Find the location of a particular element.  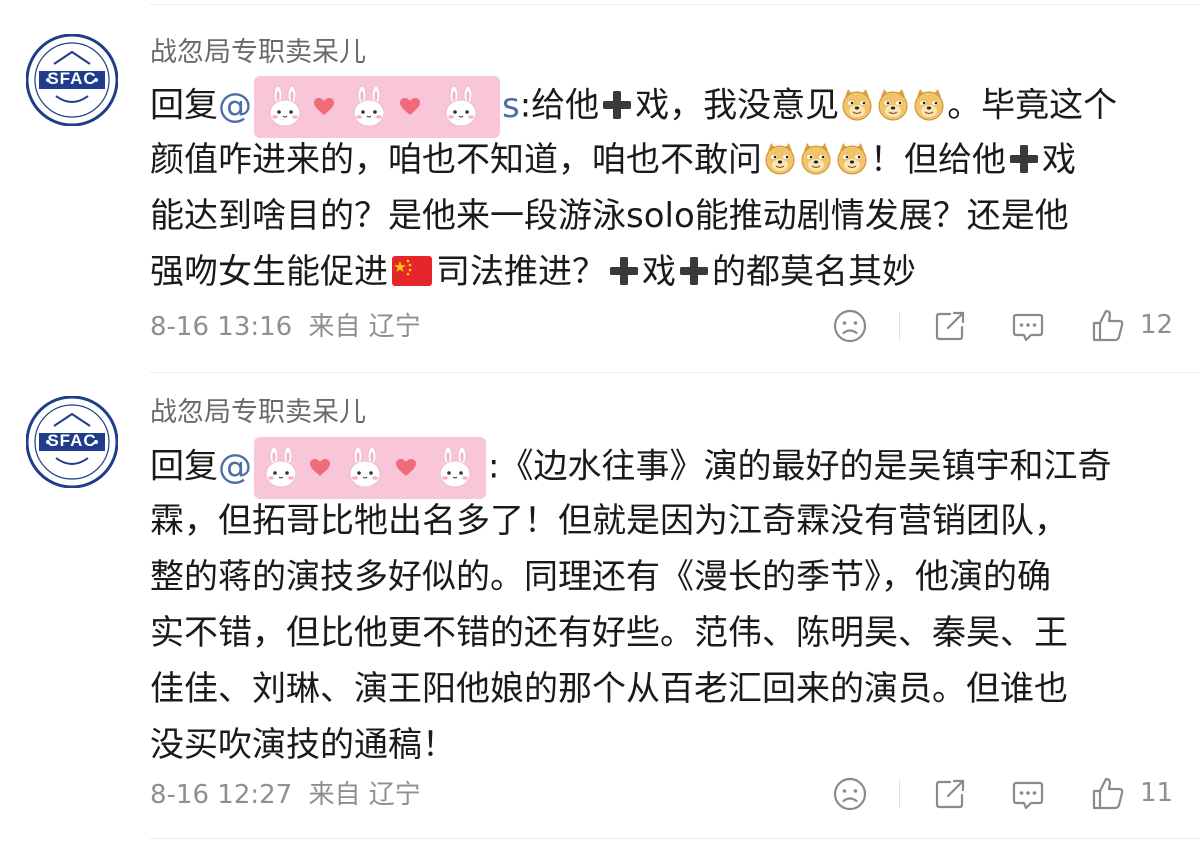

comment-time: 8-16 13:16 is located at coordinates (221, 327).